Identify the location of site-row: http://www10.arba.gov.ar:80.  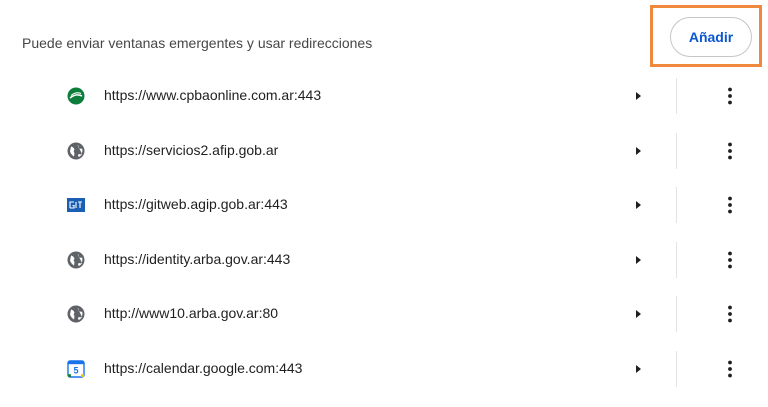
(384, 313).